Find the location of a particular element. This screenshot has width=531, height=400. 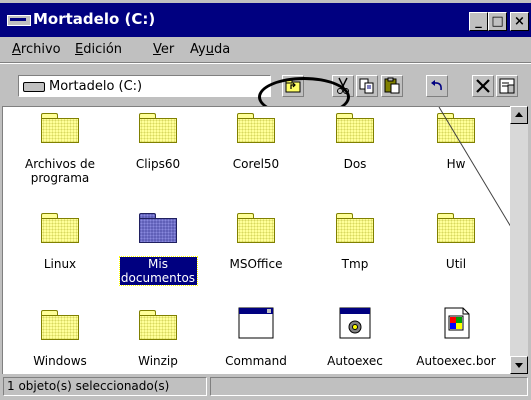

copy-button is located at coordinates (367, 86).